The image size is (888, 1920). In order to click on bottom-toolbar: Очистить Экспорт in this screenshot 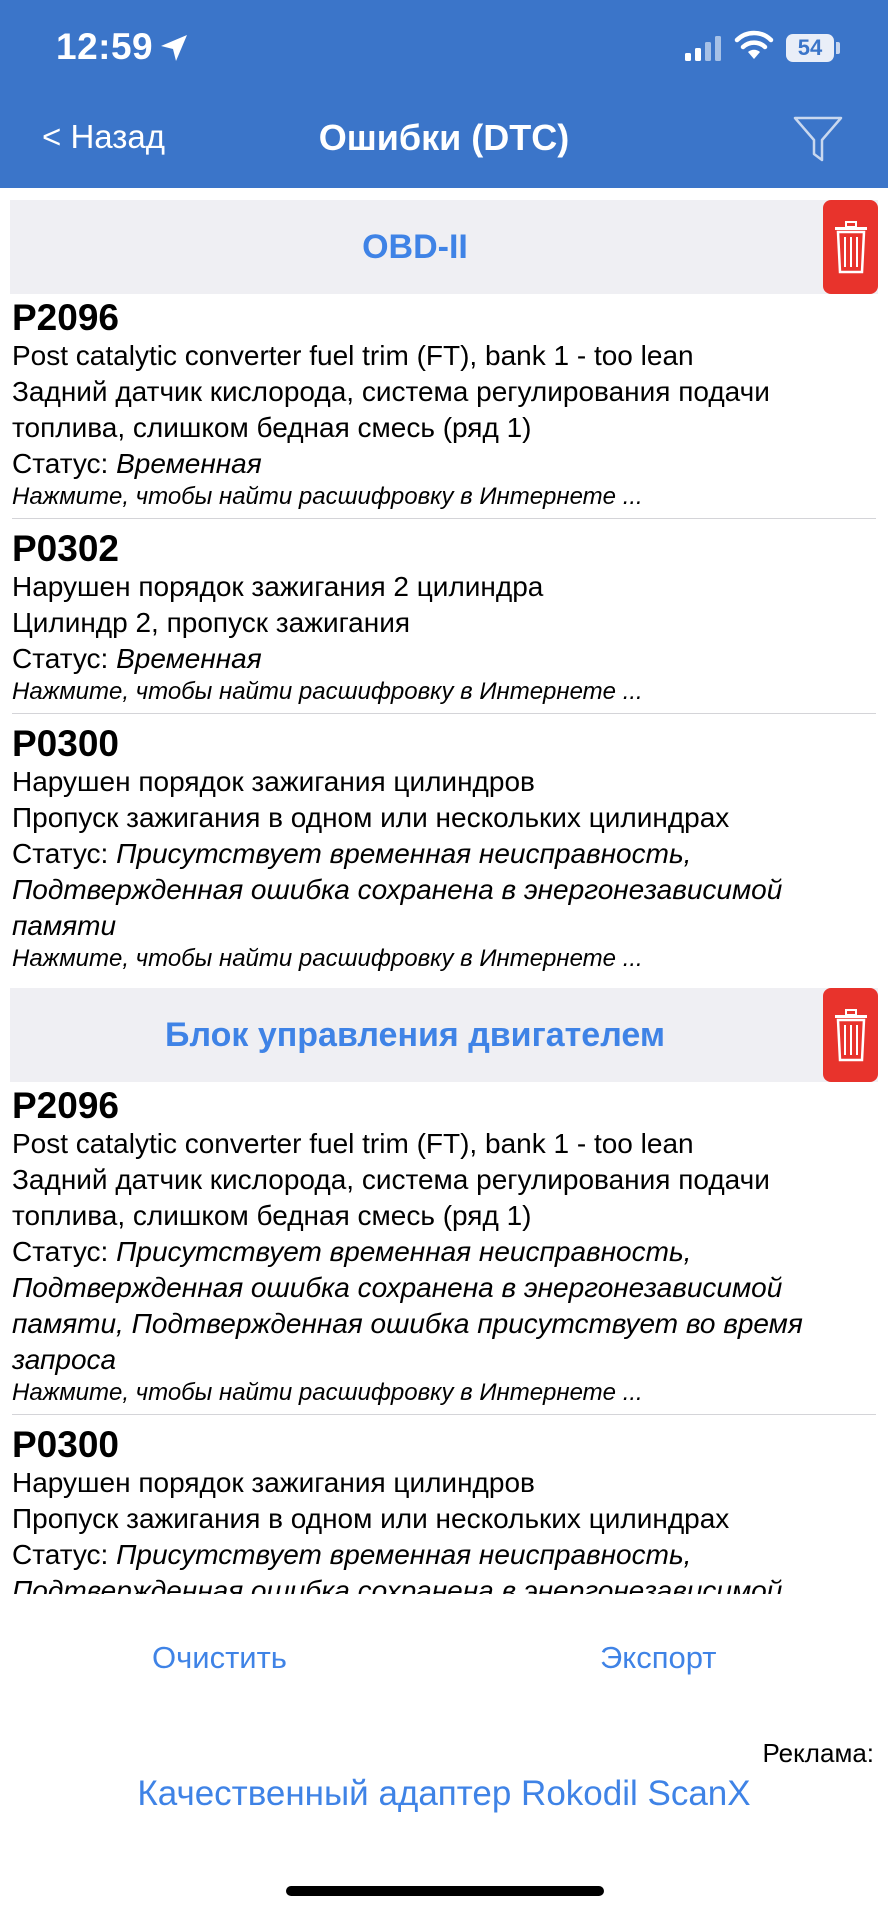, I will do `click(444, 1670)`.